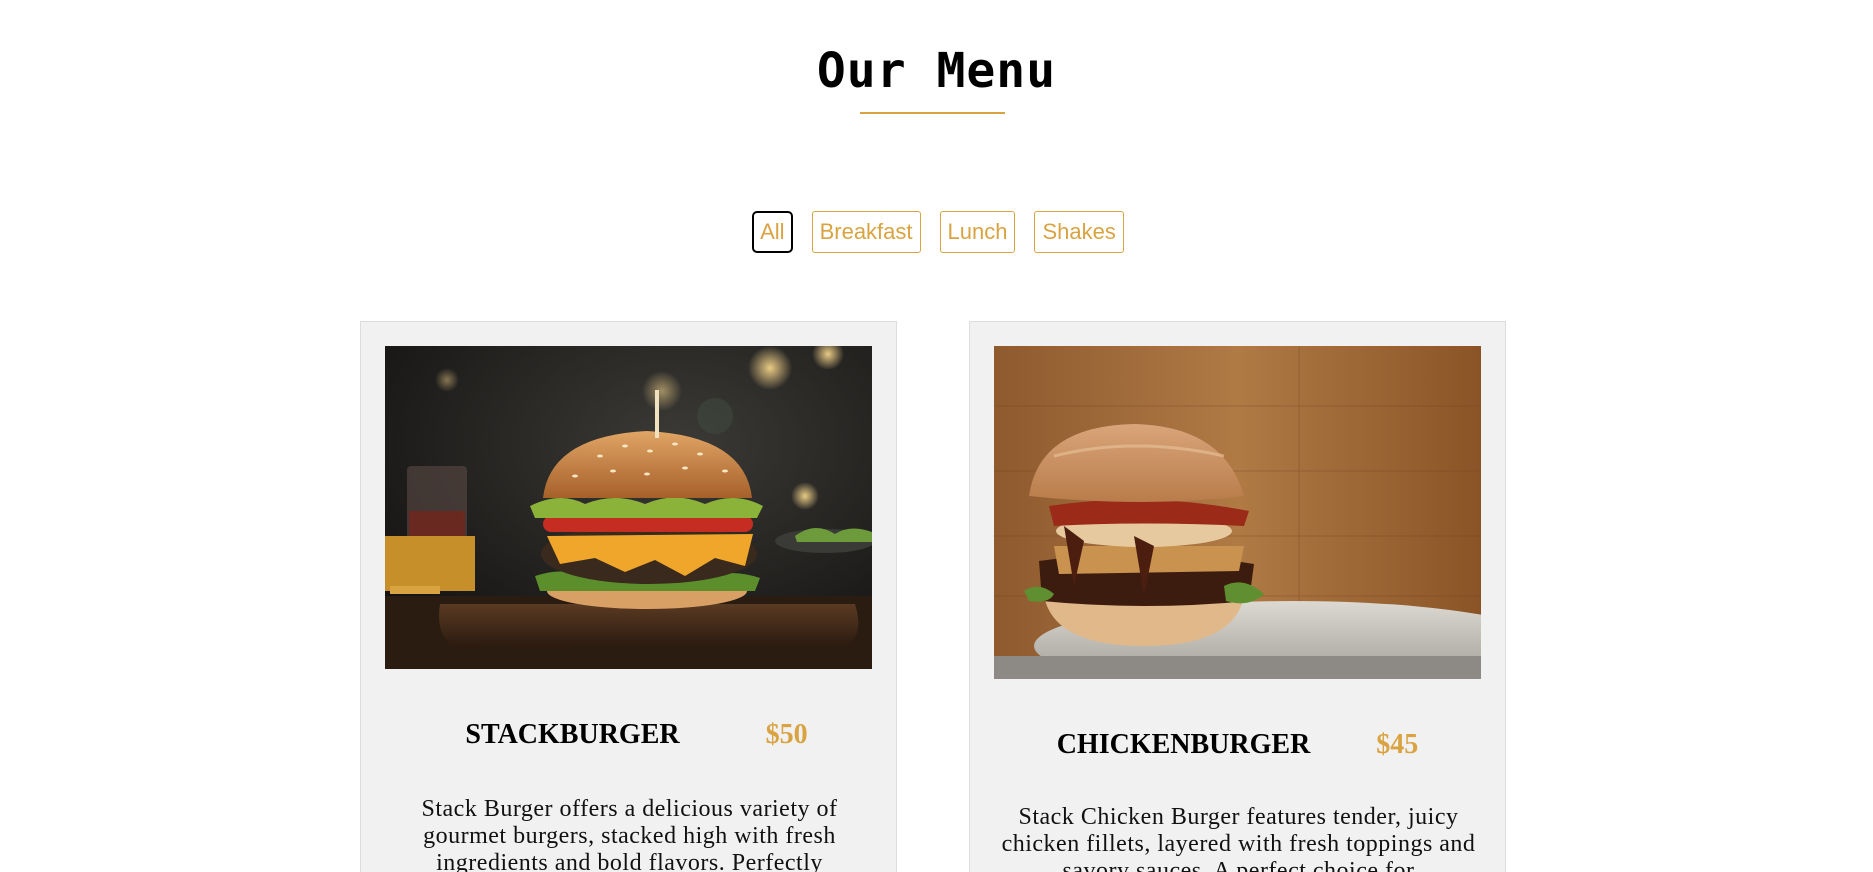  Describe the element at coordinates (977, 232) in the screenshot. I see `filter-lunch-button: Lunch` at that location.